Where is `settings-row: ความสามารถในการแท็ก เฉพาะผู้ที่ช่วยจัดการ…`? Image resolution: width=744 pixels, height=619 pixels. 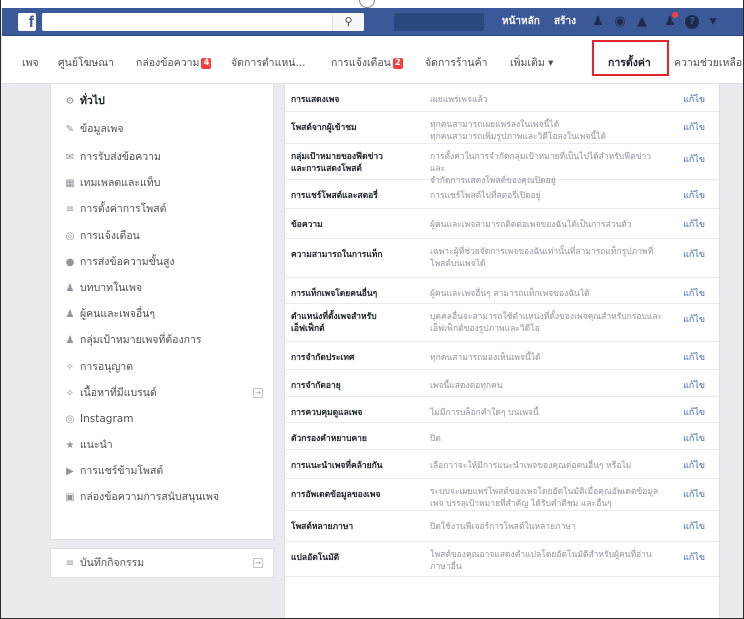 settings-row: ความสามารถในการแท็ก เฉพาะผู้ที่ช่วยจัดการ… is located at coordinates (502, 258).